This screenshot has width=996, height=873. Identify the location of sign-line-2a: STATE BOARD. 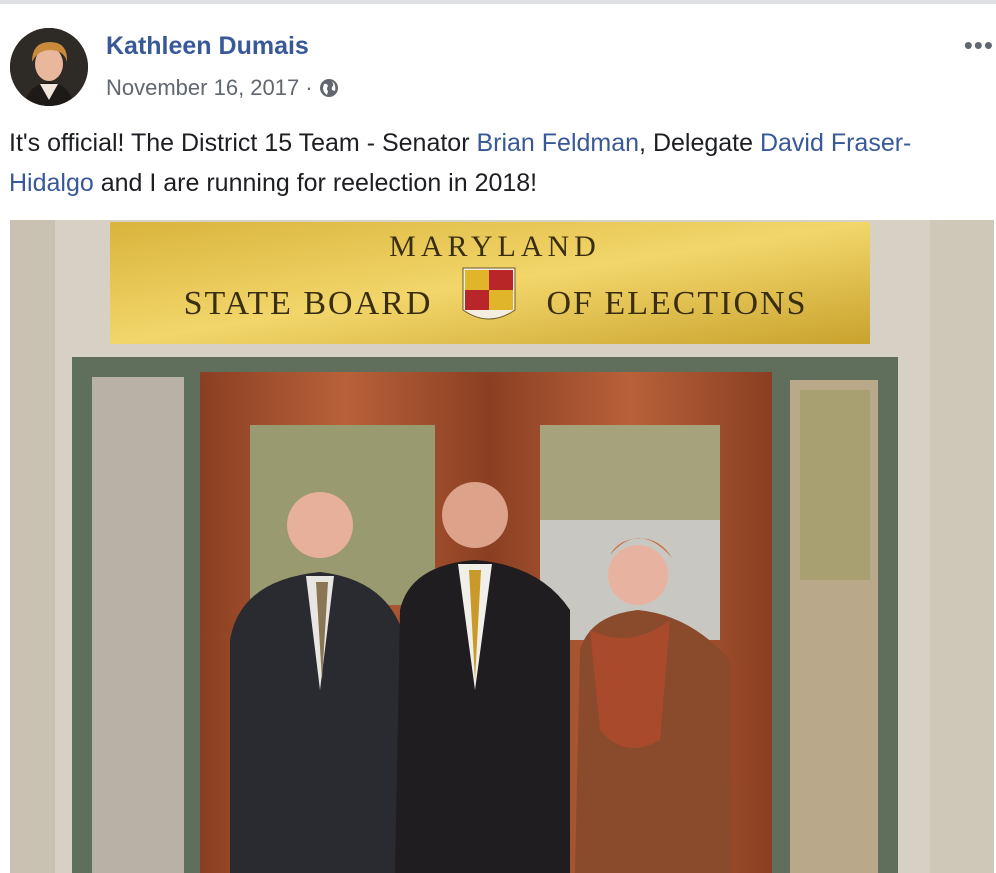
(308, 303).